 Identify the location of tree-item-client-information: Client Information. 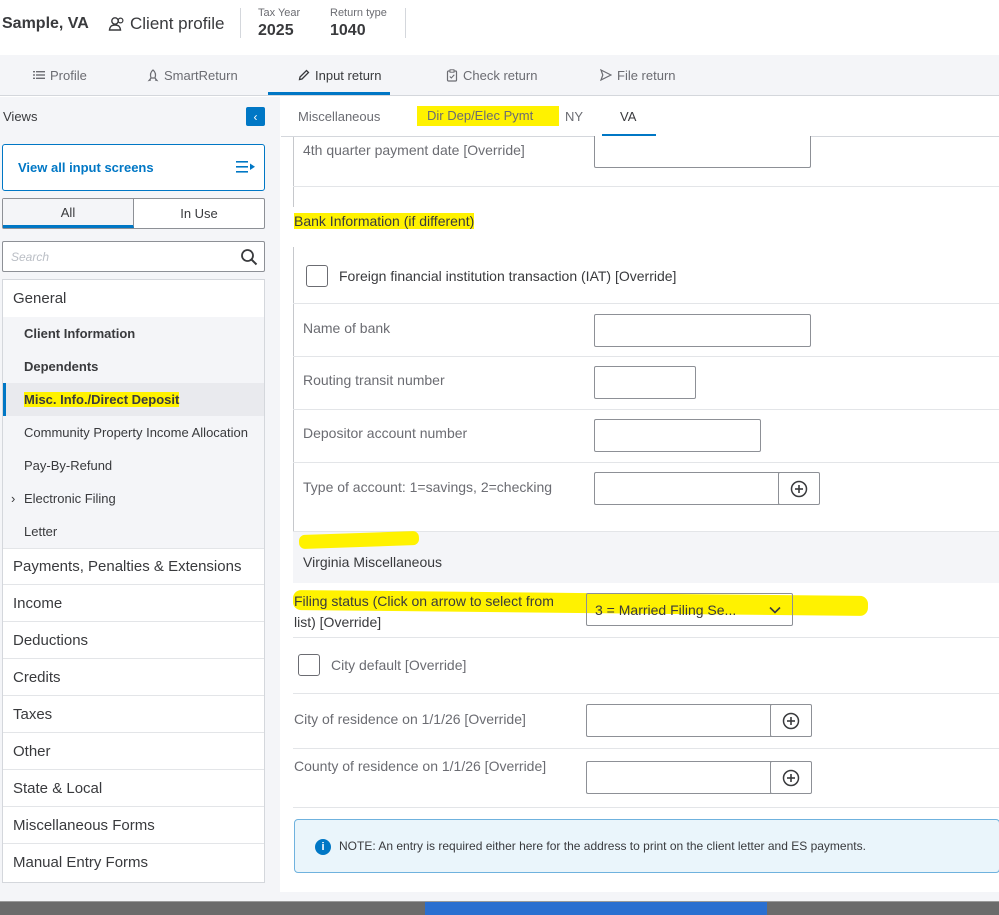
(133, 333).